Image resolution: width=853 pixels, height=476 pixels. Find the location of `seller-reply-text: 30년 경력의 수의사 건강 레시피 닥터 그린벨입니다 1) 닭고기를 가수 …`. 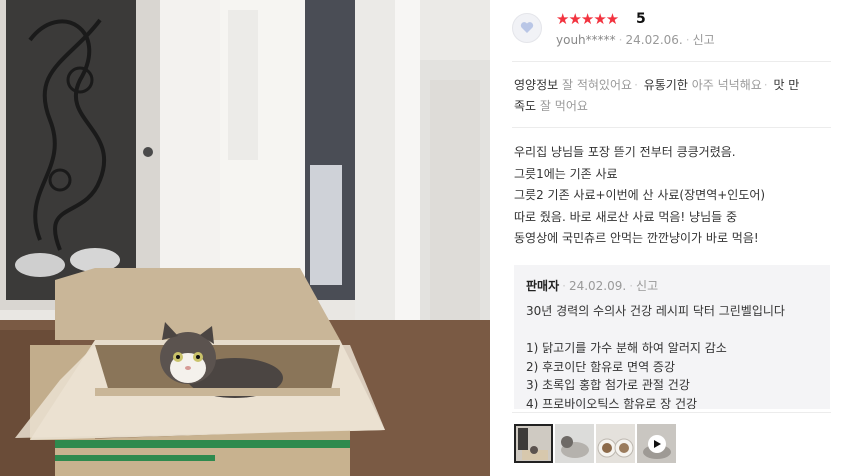

seller-reply-text: 30년 경력의 수의사 건강 레시피 닥터 그린벨입니다 1) 닭고기를 가수 … is located at coordinates (655, 355).